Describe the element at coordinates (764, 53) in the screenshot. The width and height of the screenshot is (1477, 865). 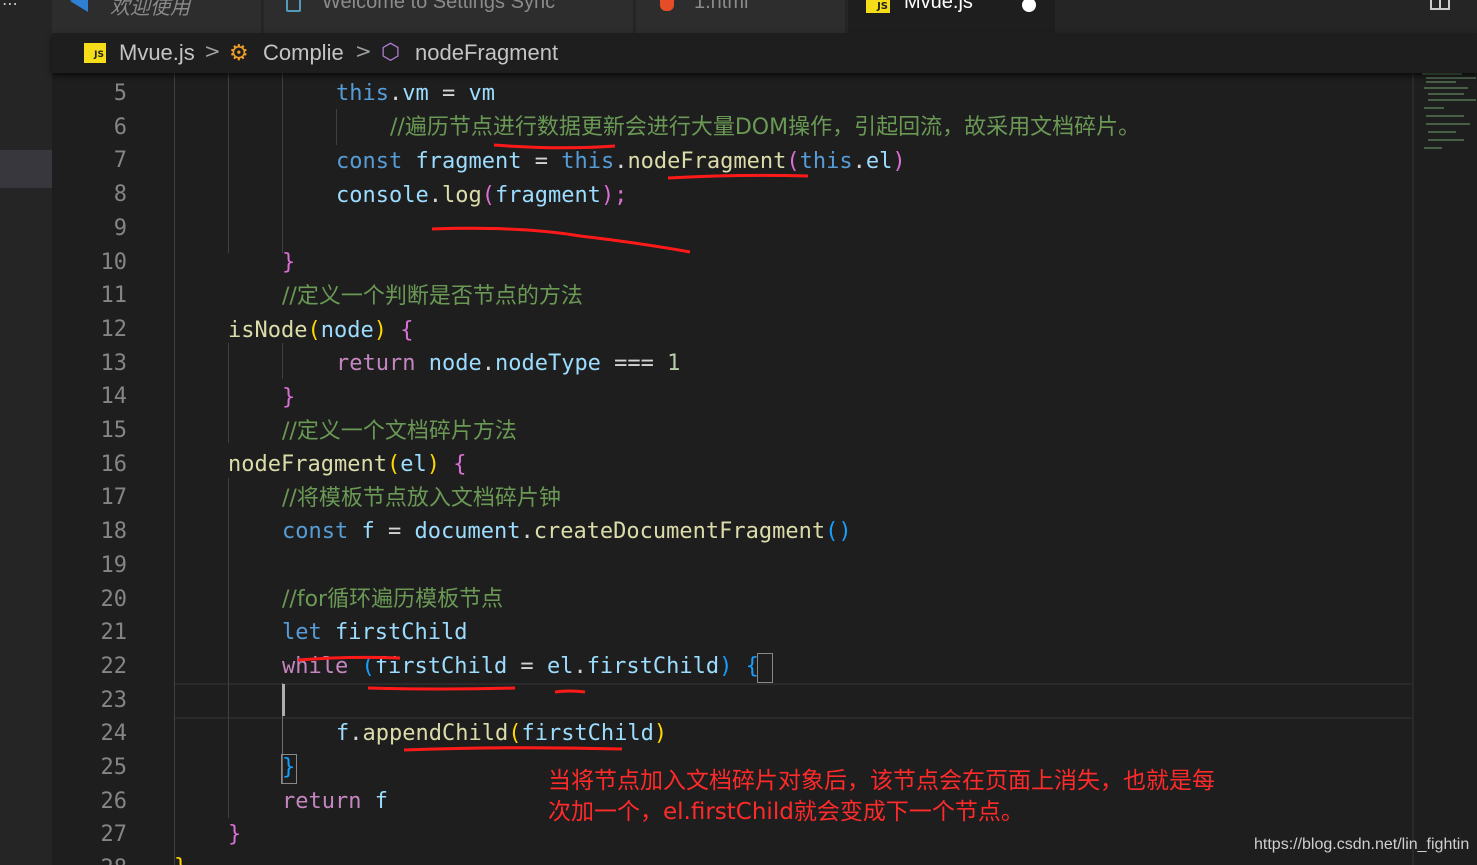
I see `breadcrumb: JS Mvue.js > ⚙ Complie > ⬡ nodeFragment` at that location.